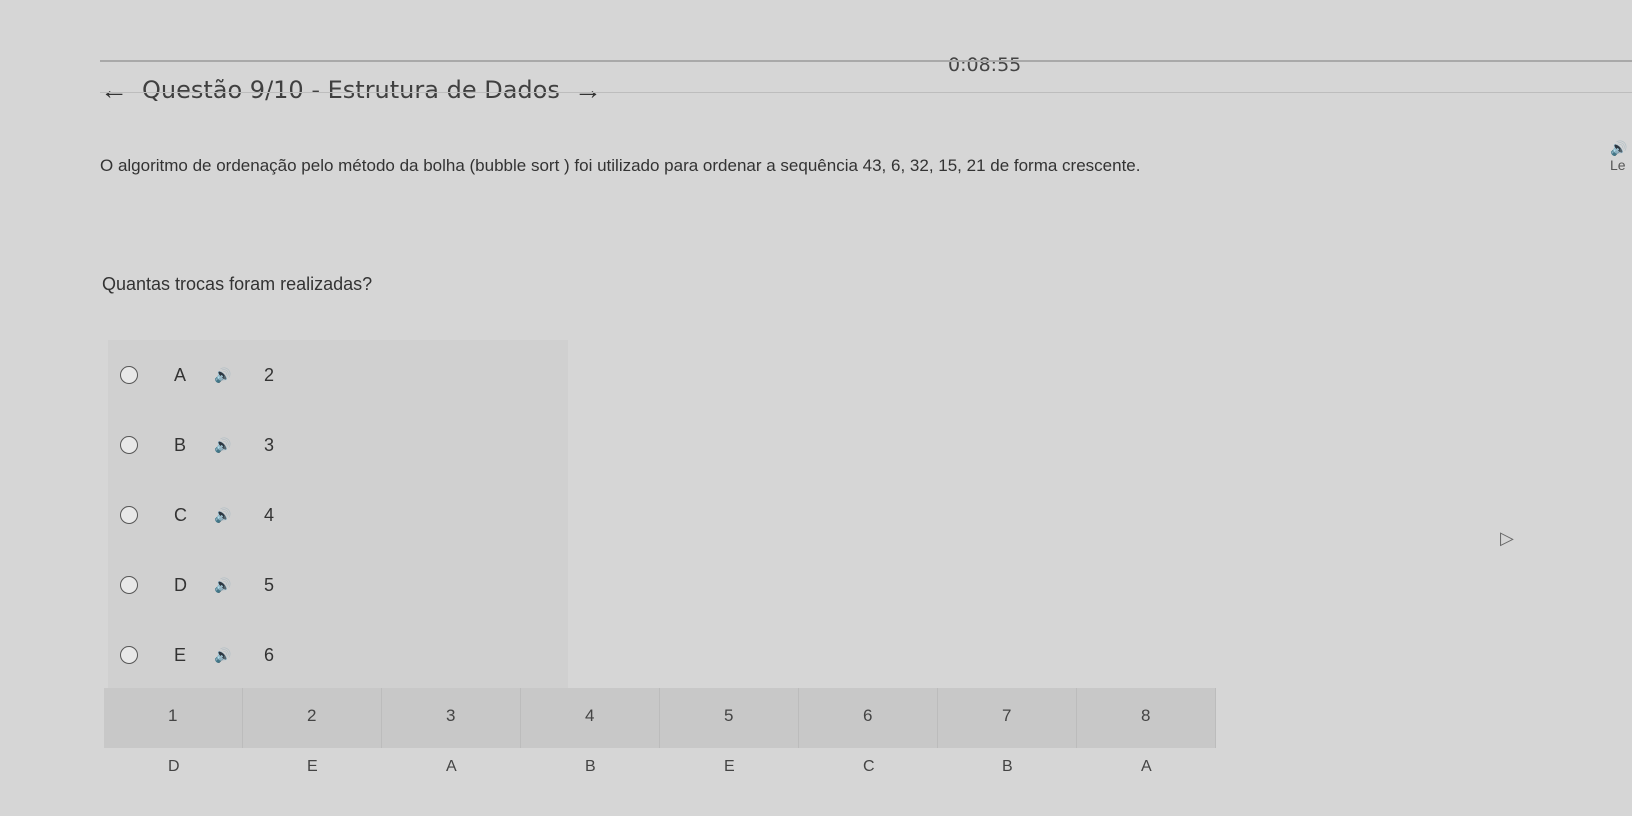 The image size is (1632, 816). I want to click on option-letter: A, so click(180, 374).